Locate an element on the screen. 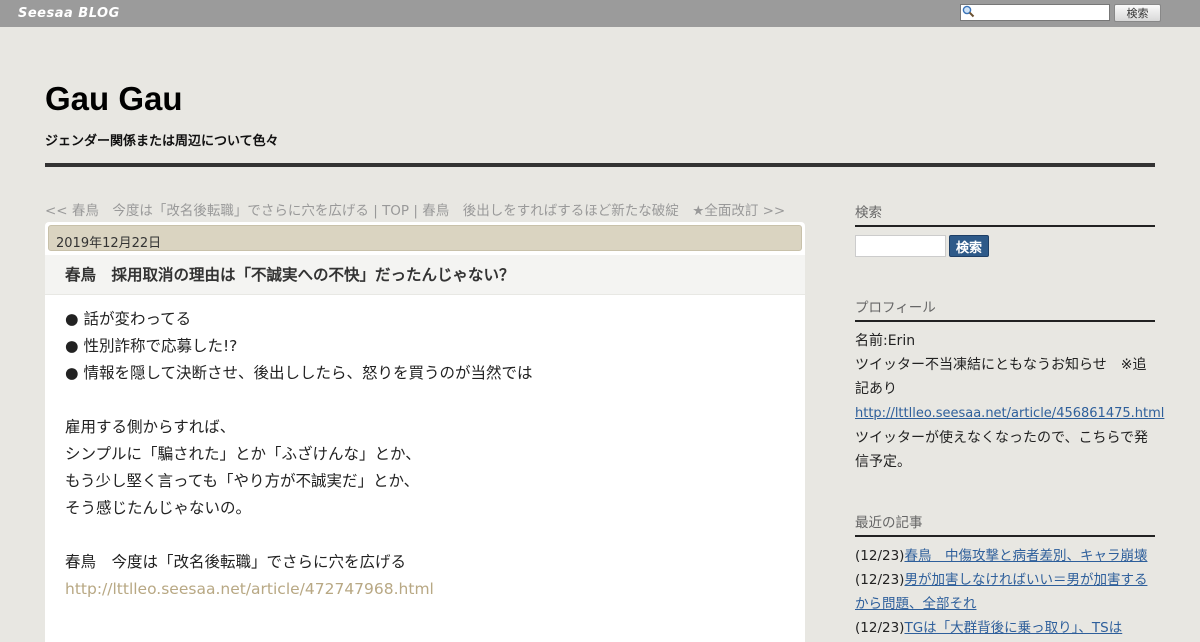  post-date: 2019年12月22日 is located at coordinates (425, 238).